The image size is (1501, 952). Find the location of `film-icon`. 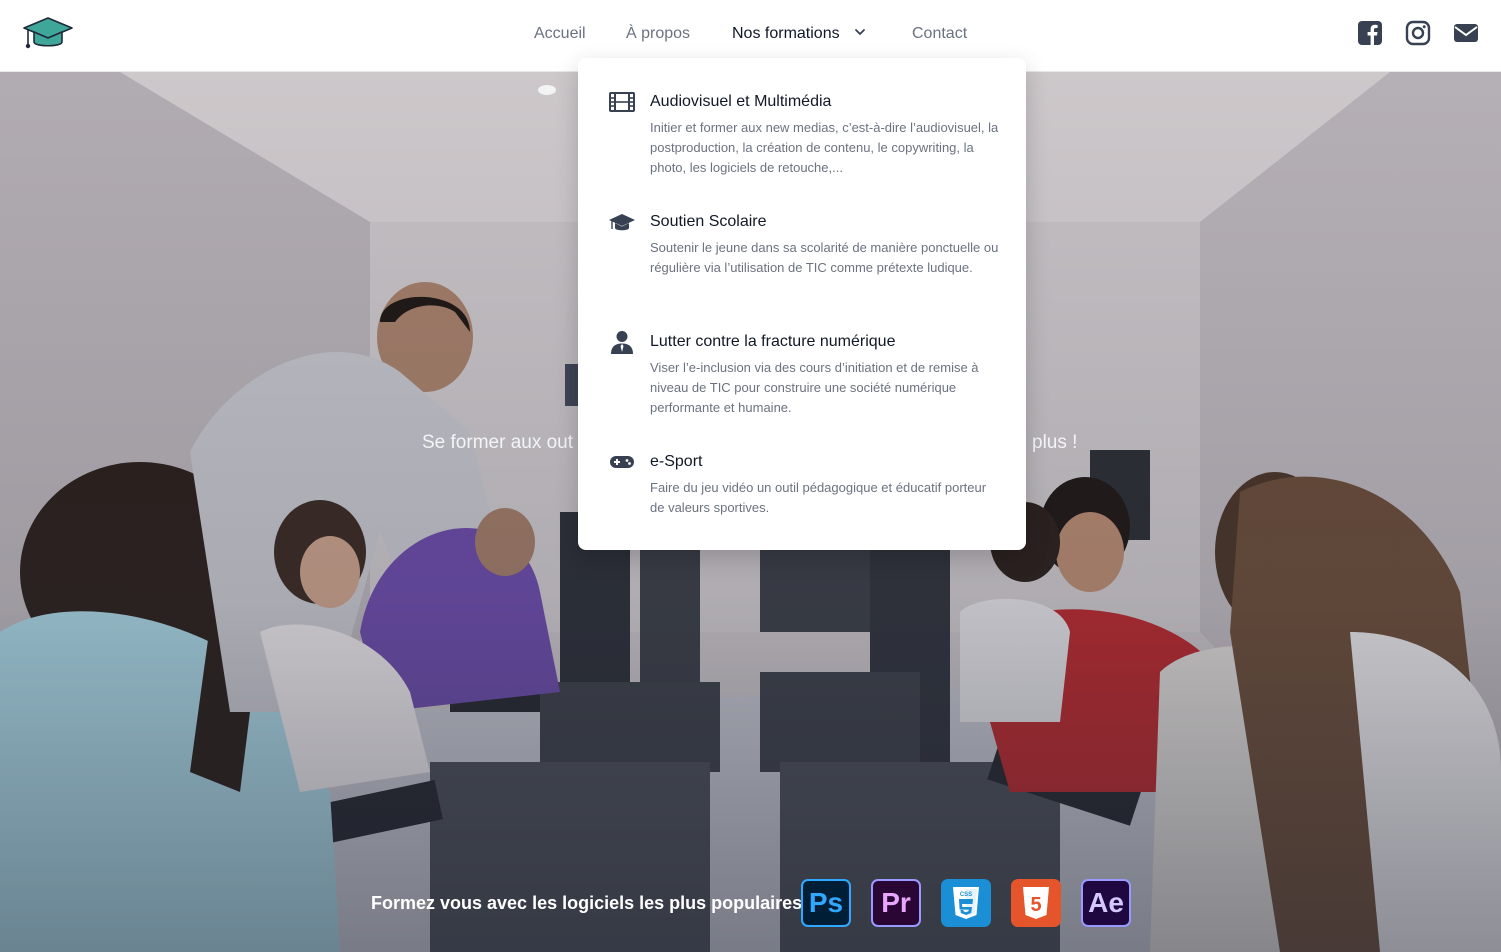

film-icon is located at coordinates (622, 102).